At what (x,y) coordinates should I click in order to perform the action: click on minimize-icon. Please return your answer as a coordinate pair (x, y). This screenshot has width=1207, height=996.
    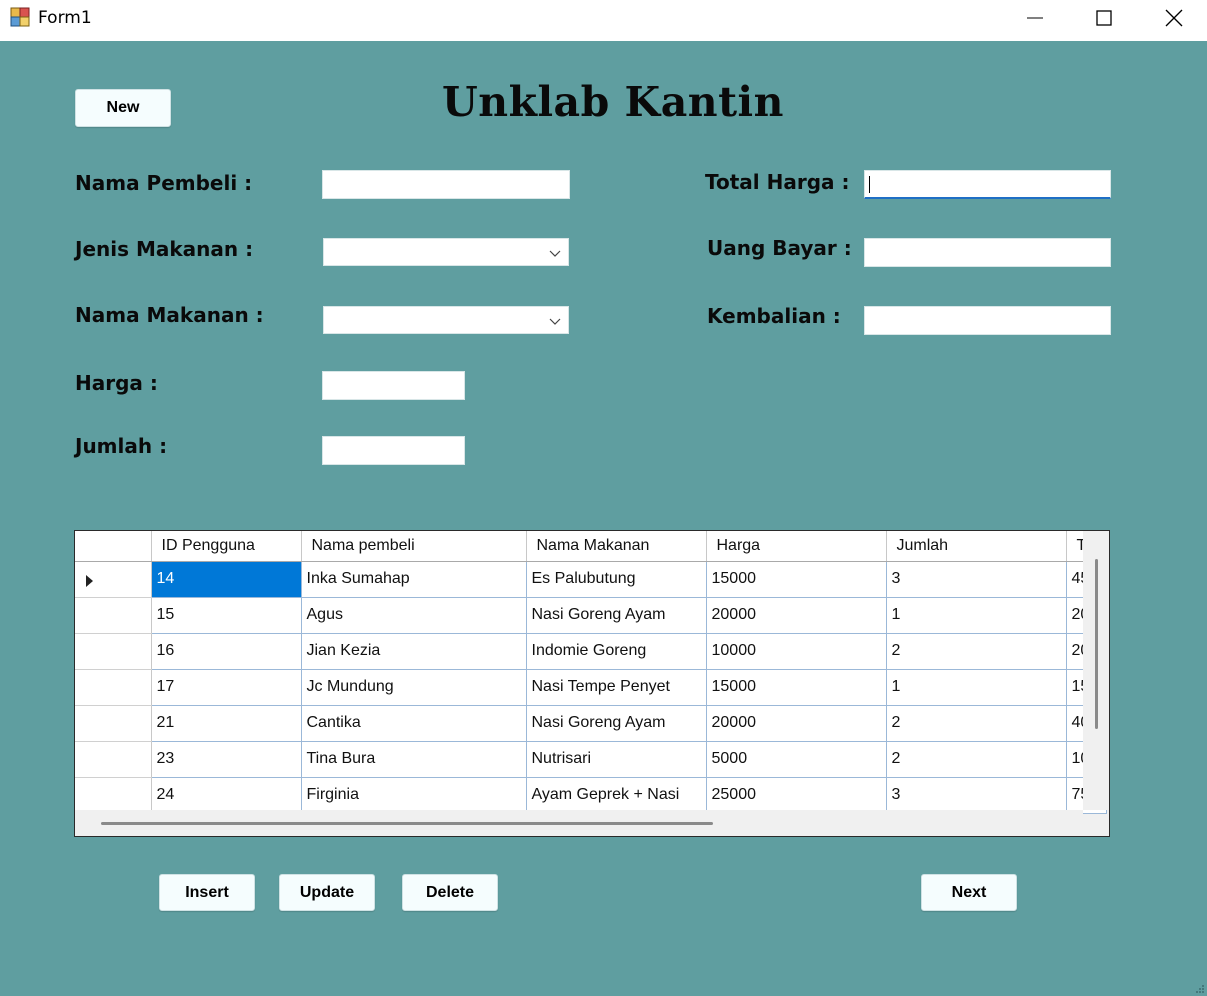
    Looking at the image, I should click on (1035, 18).